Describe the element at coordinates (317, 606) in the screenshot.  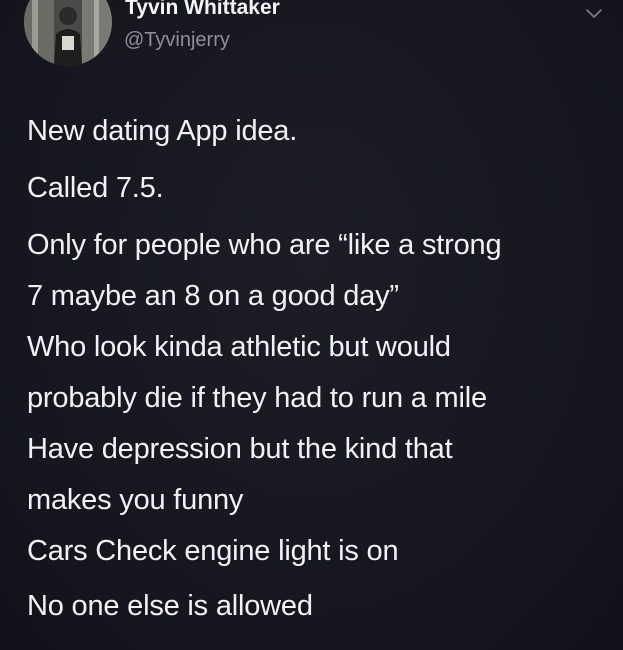
I see `tweet-paragraph: No one else is allowed` at that location.